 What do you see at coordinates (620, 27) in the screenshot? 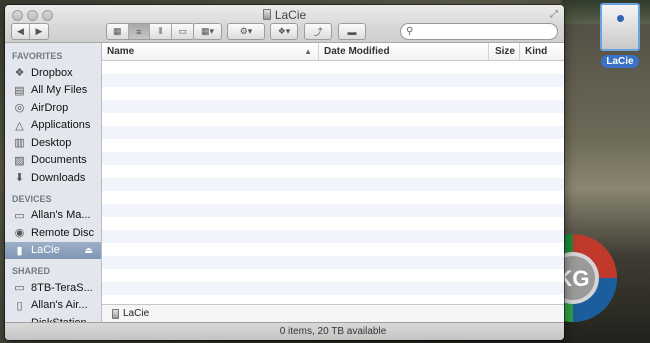
I see `desktop-drive-icon` at bounding box center [620, 27].